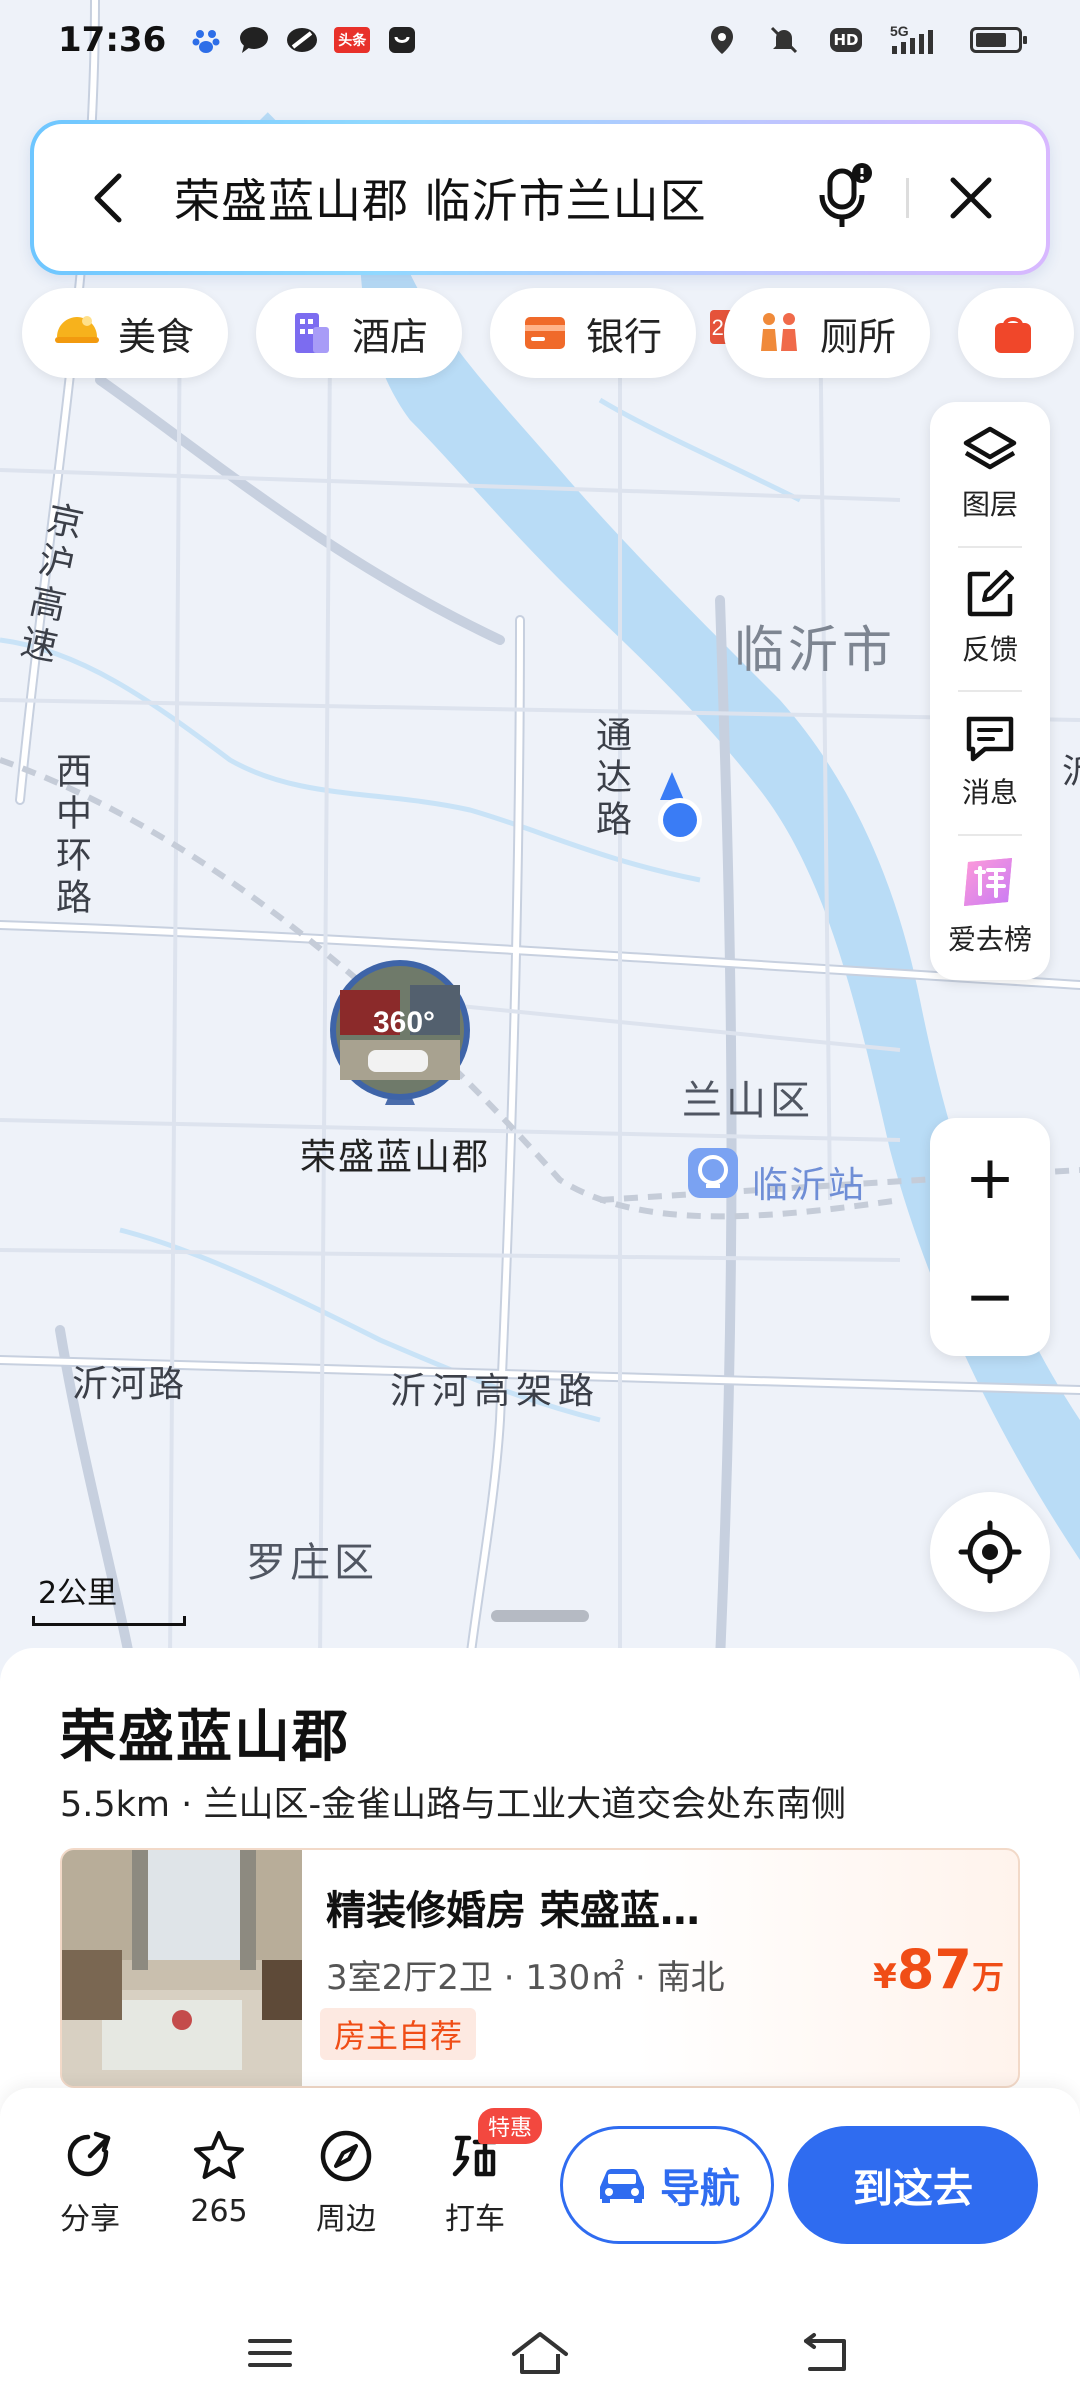 The width and height of the screenshot is (1080, 2408). I want to click on status-time: 17:36, so click(112, 40).